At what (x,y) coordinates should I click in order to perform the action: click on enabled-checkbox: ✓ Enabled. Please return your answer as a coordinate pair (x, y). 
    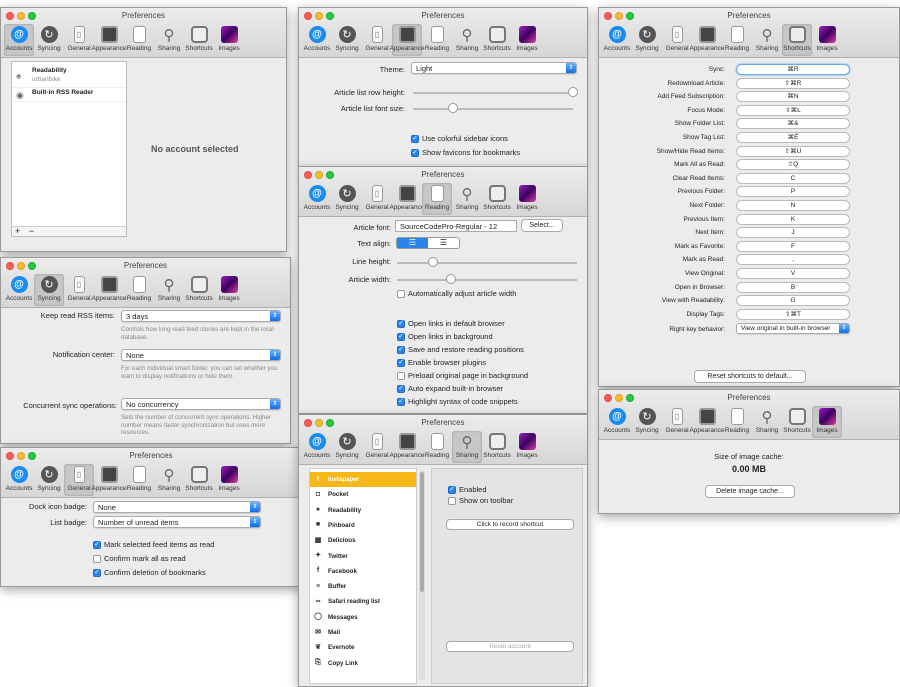
    Looking at the image, I should click on (467, 489).